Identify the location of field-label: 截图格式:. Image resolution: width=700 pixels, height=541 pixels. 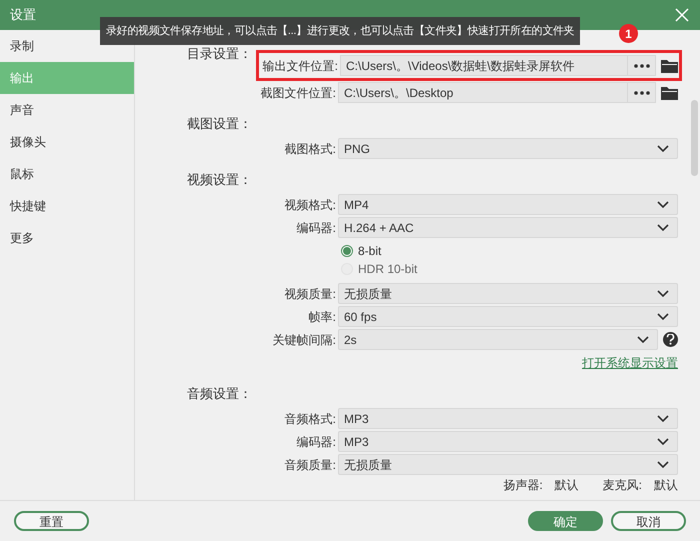
(310, 149).